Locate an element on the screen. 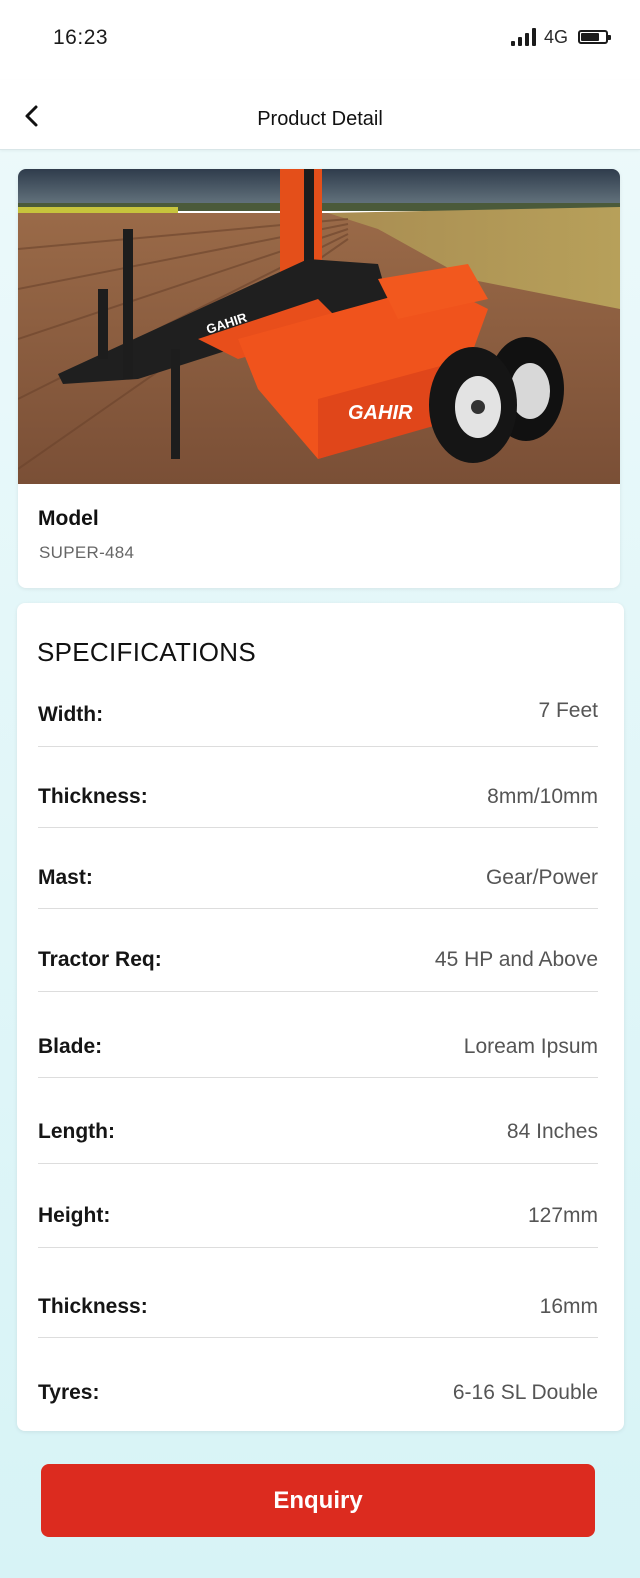 This screenshot has width=640, height=1578. status-indicators: 4G is located at coordinates (560, 37).